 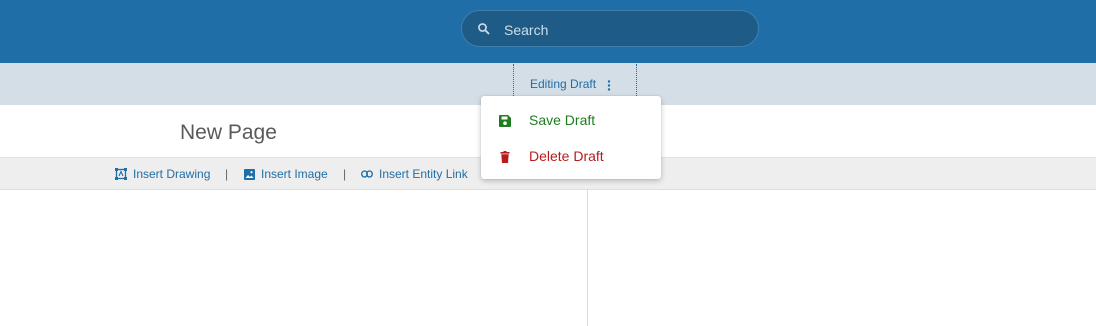 I want to click on editor-pane-divider, so click(x=587, y=258).